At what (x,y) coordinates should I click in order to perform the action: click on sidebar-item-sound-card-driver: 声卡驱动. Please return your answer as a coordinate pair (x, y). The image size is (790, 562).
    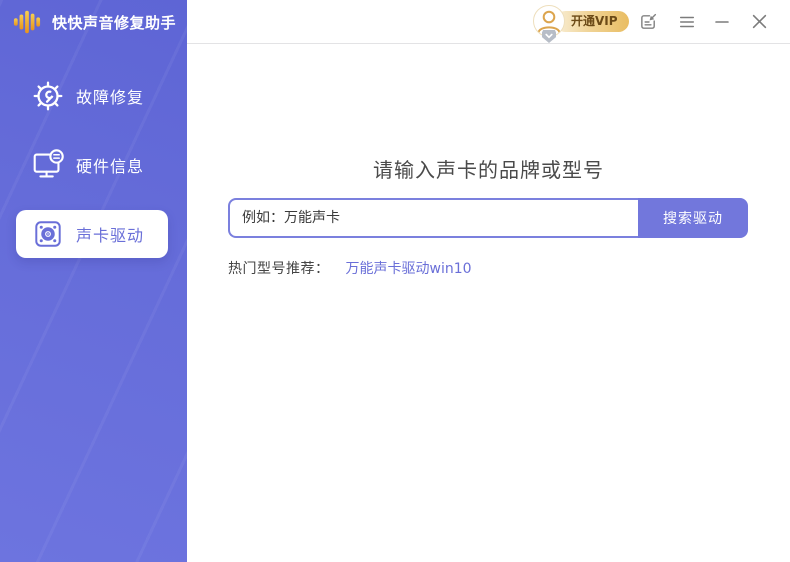
    Looking at the image, I should click on (92, 234).